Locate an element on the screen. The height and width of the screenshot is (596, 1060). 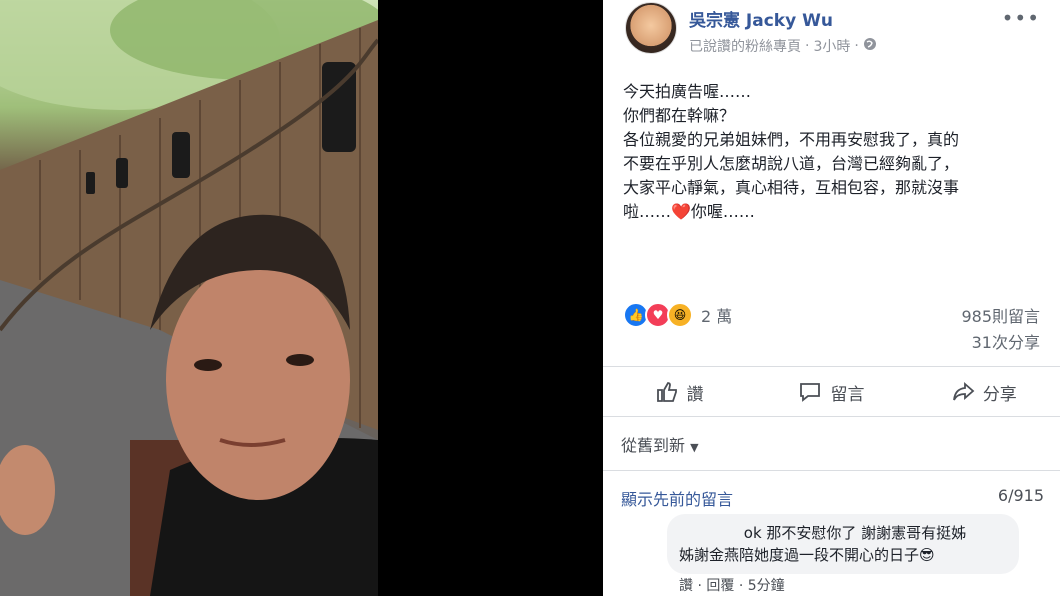
show-previous-comments-link: 顯示先前的留言 is located at coordinates (677, 498).